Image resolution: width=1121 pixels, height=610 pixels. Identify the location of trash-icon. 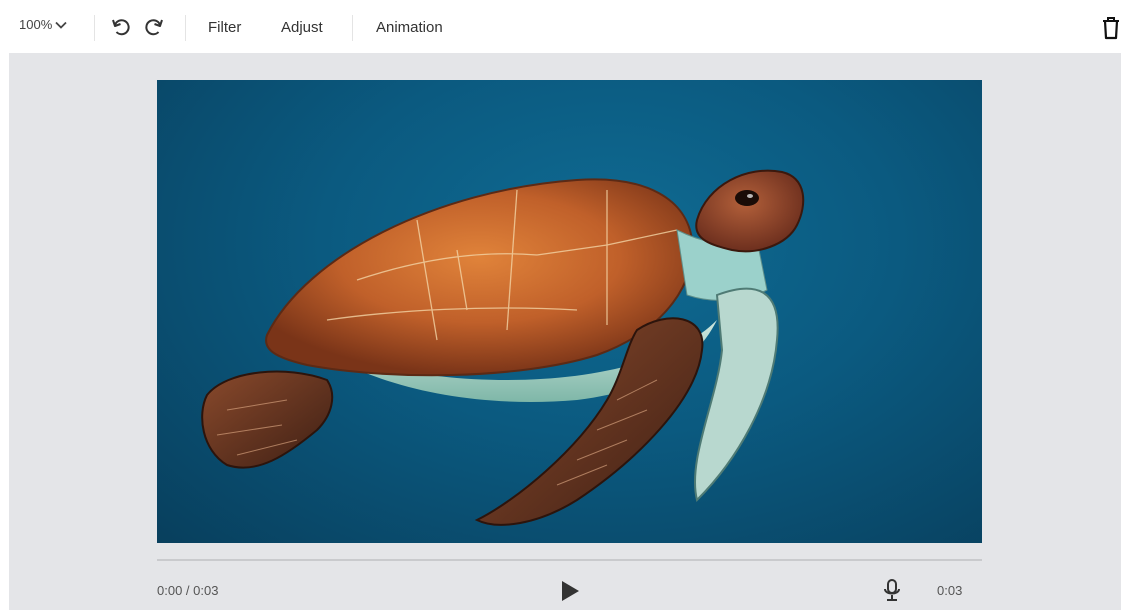
(1111, 28).